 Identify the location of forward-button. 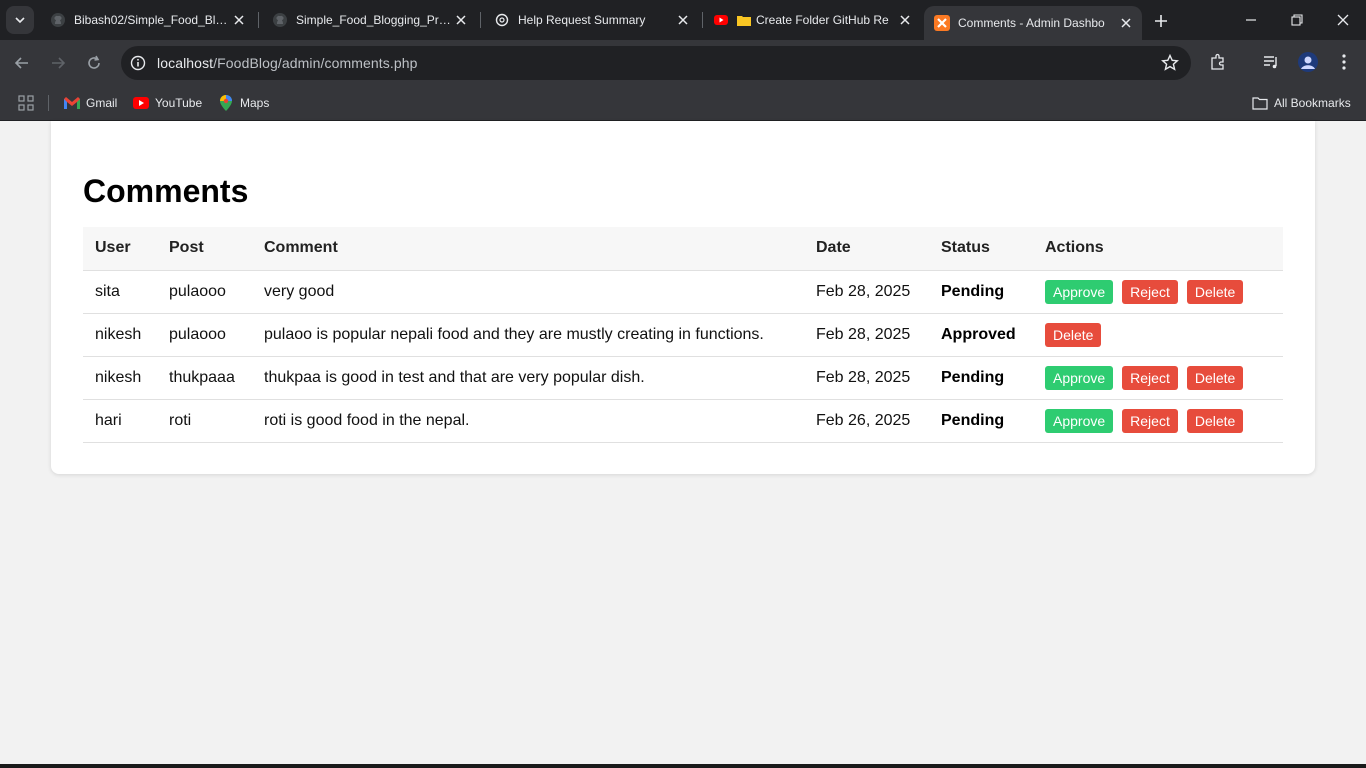
(58, 63).